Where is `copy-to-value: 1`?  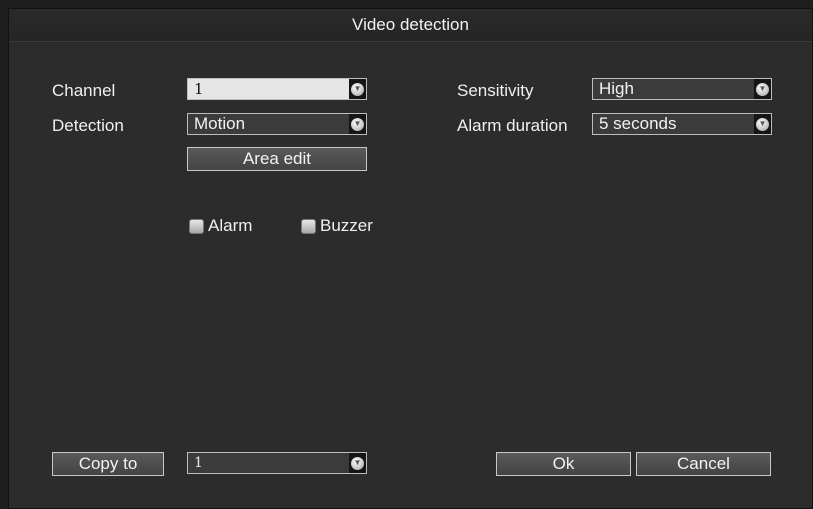 copy-to-value: 1 is located at coordinates (198, 463).